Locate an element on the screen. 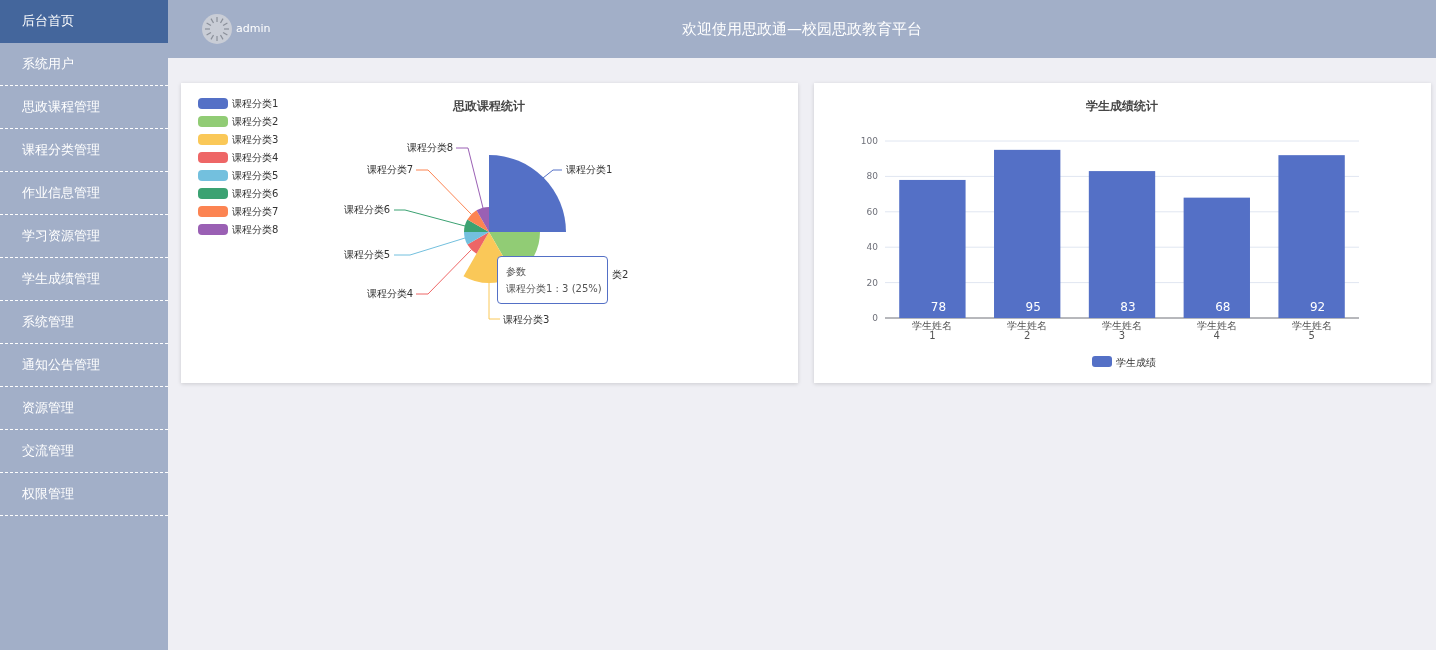  axis-category-label: 学生姓名 5 is located at coordinates (1311, 330).